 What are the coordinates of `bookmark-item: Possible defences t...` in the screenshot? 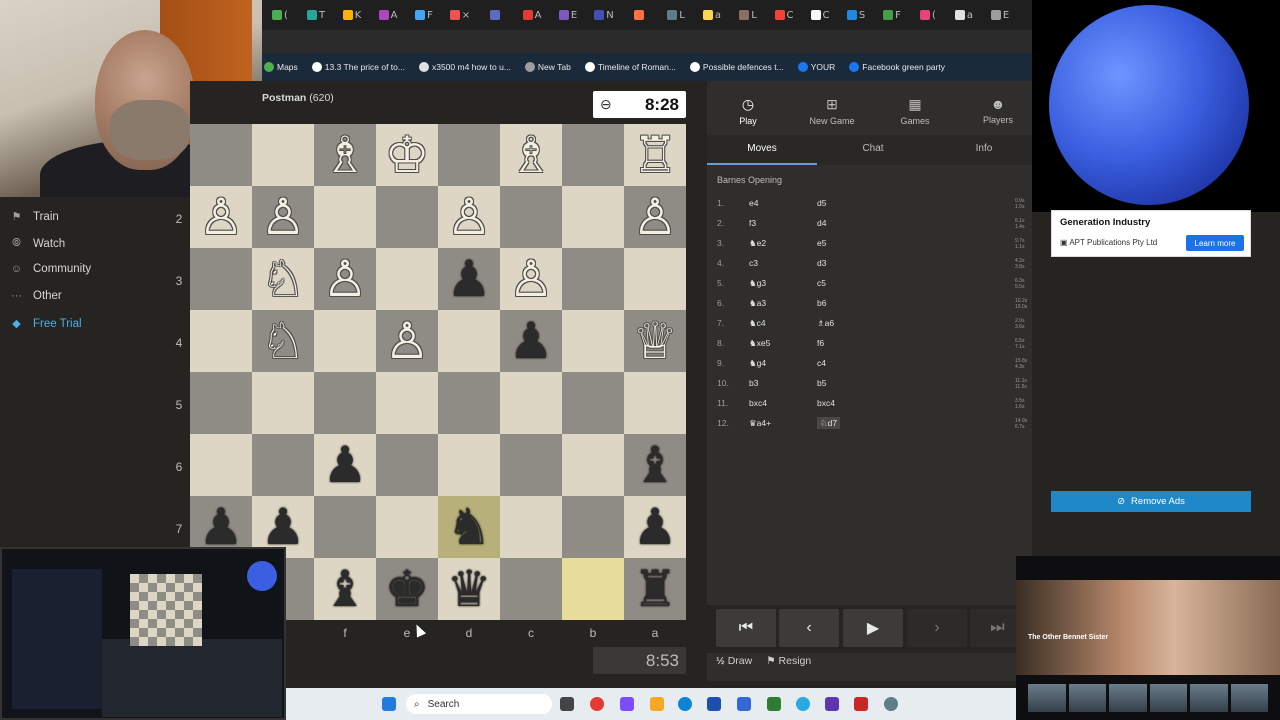 It's located at (736, 67).